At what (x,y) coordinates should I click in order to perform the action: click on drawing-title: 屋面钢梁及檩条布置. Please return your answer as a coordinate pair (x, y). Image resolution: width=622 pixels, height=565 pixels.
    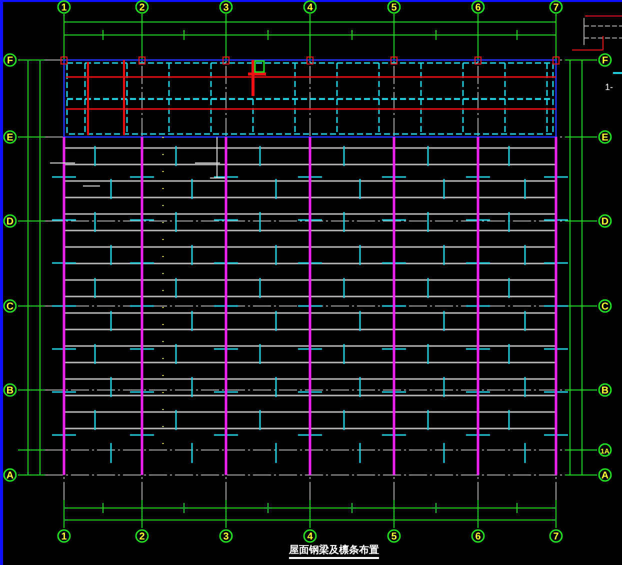
    Looking at the image, I should click on (334, 552).